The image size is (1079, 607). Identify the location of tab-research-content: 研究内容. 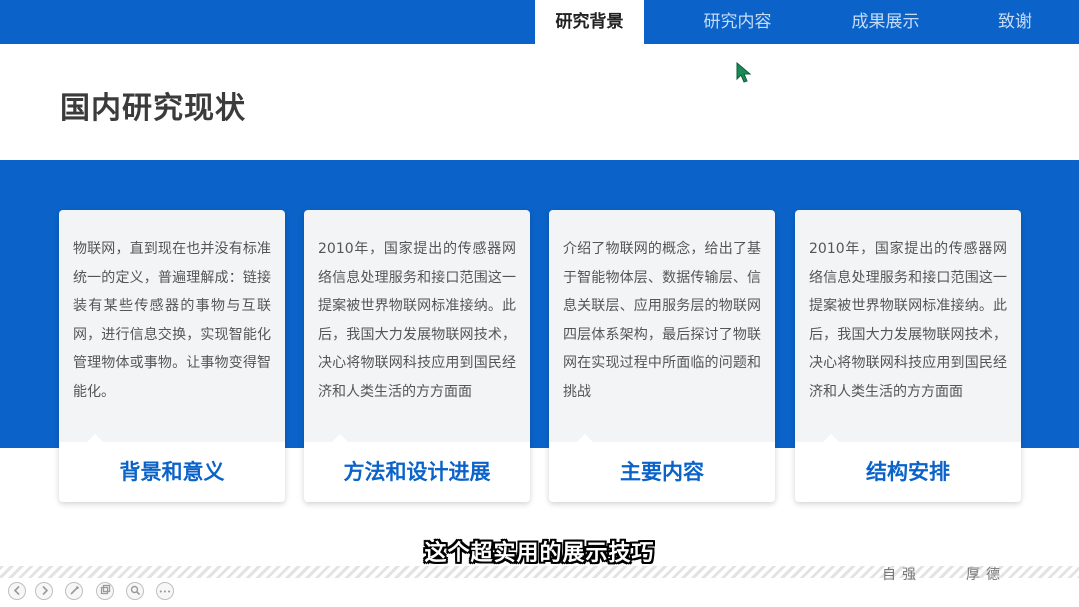
(737, 22).